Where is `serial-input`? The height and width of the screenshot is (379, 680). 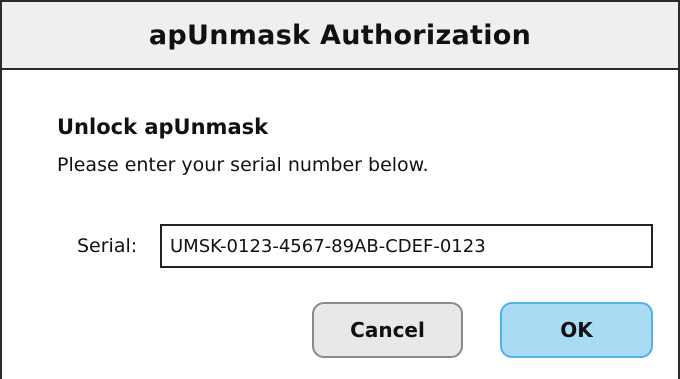 serial-input is located at coordinates (406, 246).